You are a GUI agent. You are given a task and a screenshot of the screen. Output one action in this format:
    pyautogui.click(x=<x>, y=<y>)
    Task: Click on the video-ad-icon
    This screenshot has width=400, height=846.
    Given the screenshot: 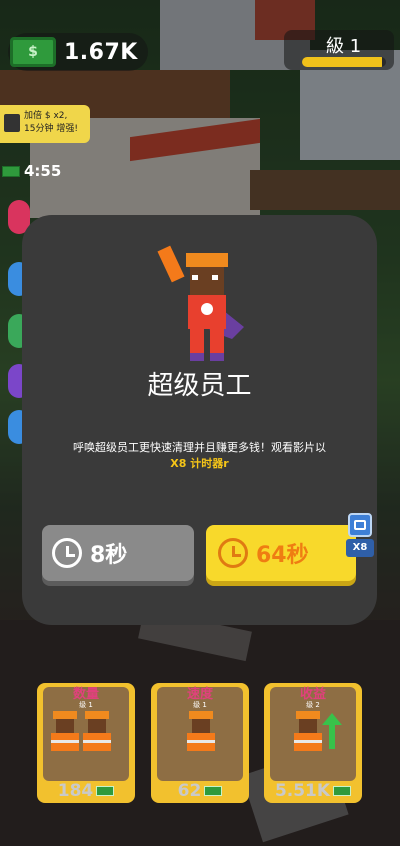 What is the action you would take?
    pyautogui.click(x=12, y=123)
    